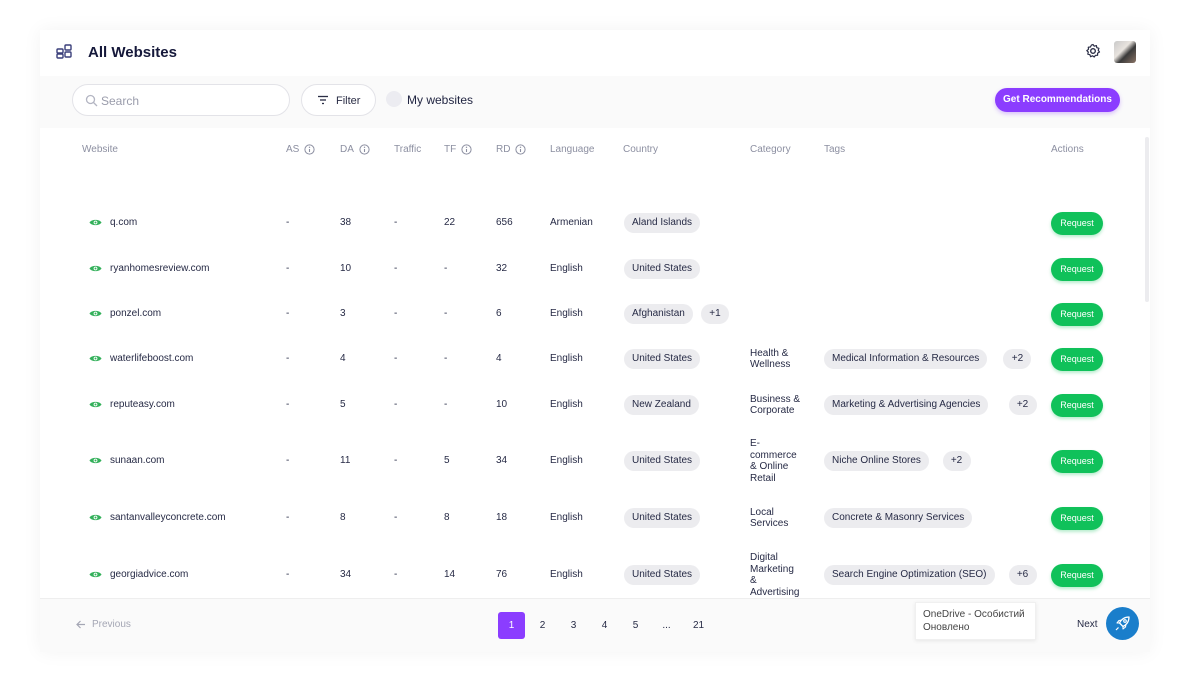  I want to click on da-value: 10, so click(346, 268).